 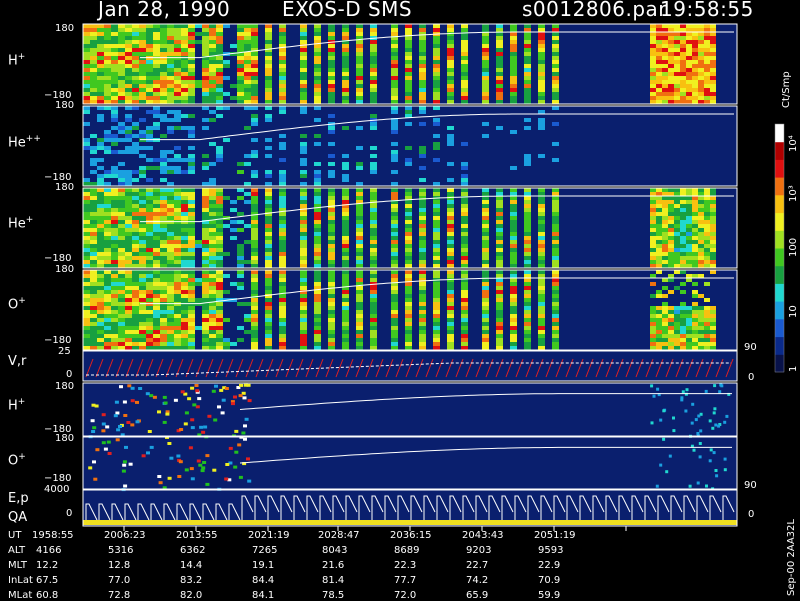 I want to click on ephem-value: 6362, so click(x=193, y=550).